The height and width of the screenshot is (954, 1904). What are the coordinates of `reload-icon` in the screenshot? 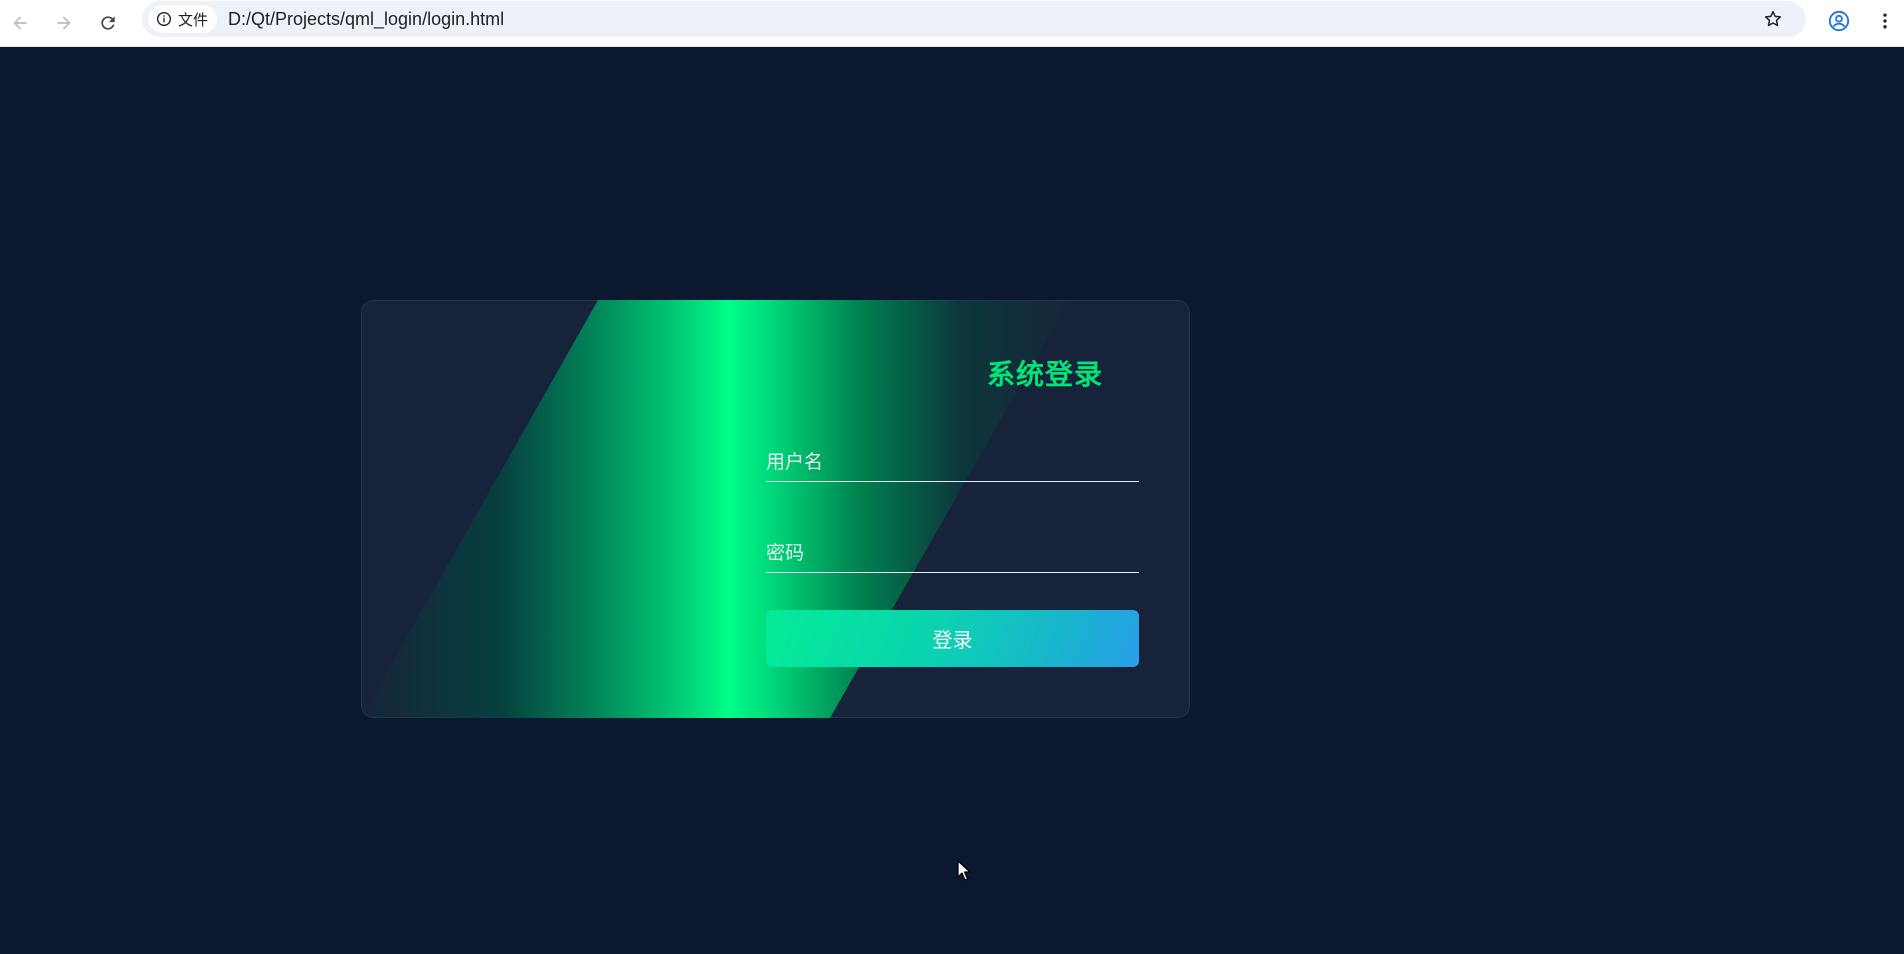 It's located at (108, 23).